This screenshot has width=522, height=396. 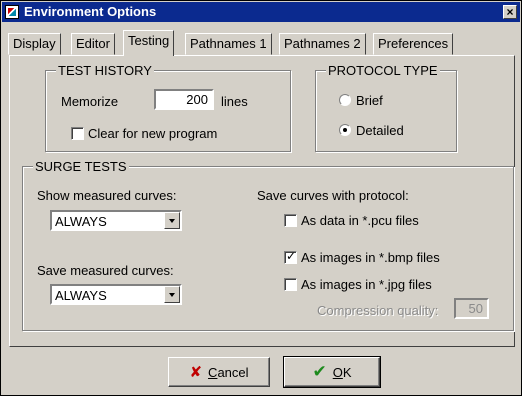 I want to click on jpg-files-label: As images in *.jpg files, so click(x=366, y=284).